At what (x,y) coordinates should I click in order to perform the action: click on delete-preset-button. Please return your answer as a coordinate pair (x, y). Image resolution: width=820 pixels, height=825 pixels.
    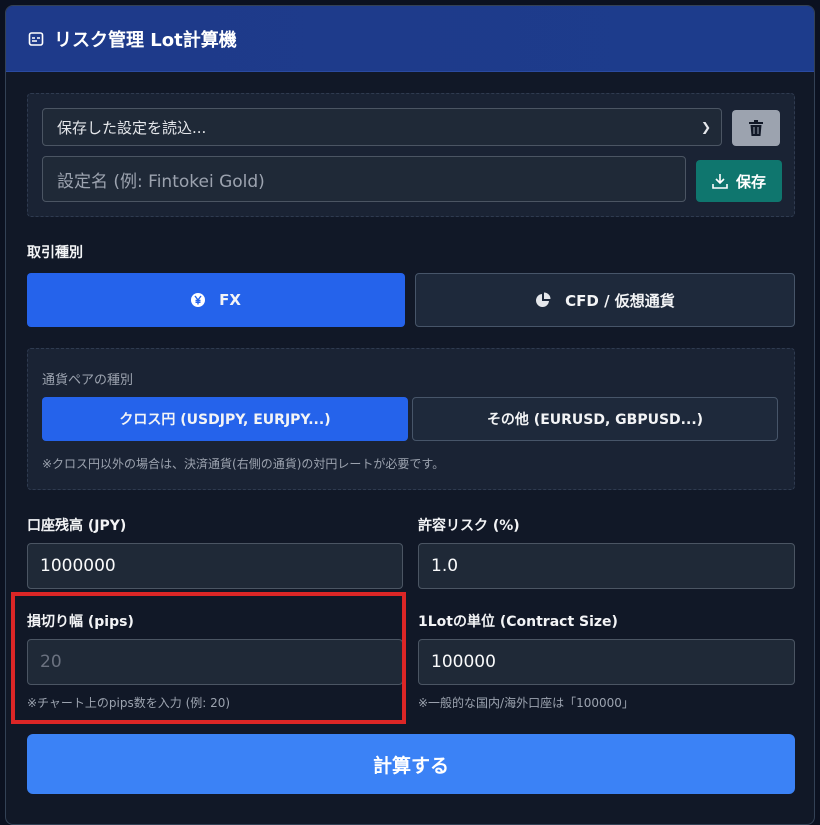
    Looking at the image, I should click on (756, 128).